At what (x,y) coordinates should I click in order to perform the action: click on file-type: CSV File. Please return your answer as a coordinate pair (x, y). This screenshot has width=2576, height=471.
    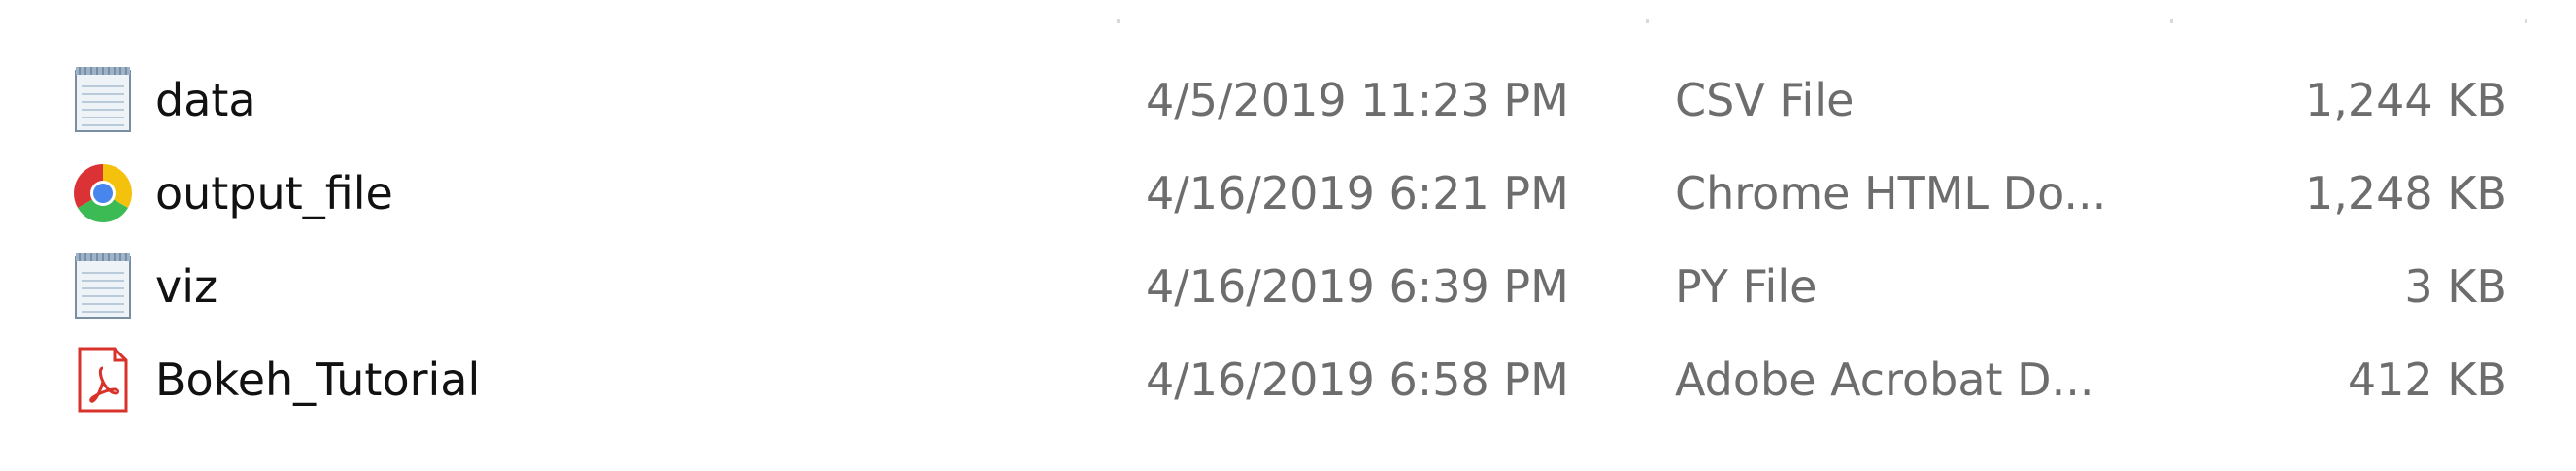
    Looking at the image, I should click on (1765, 100).